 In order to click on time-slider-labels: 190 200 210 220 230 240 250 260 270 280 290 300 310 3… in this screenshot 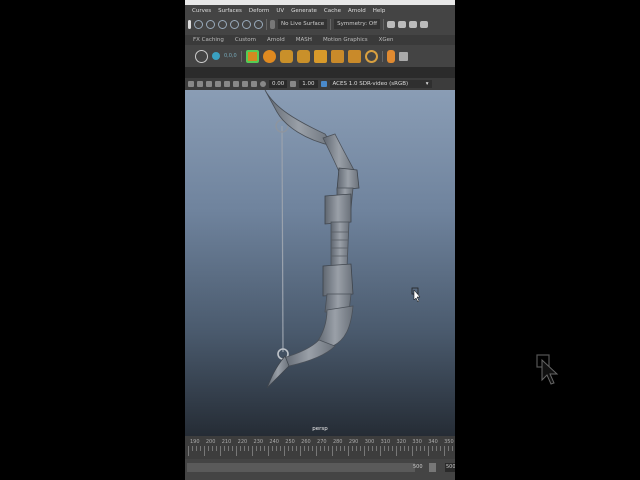, I will do `click(320, 442)`.